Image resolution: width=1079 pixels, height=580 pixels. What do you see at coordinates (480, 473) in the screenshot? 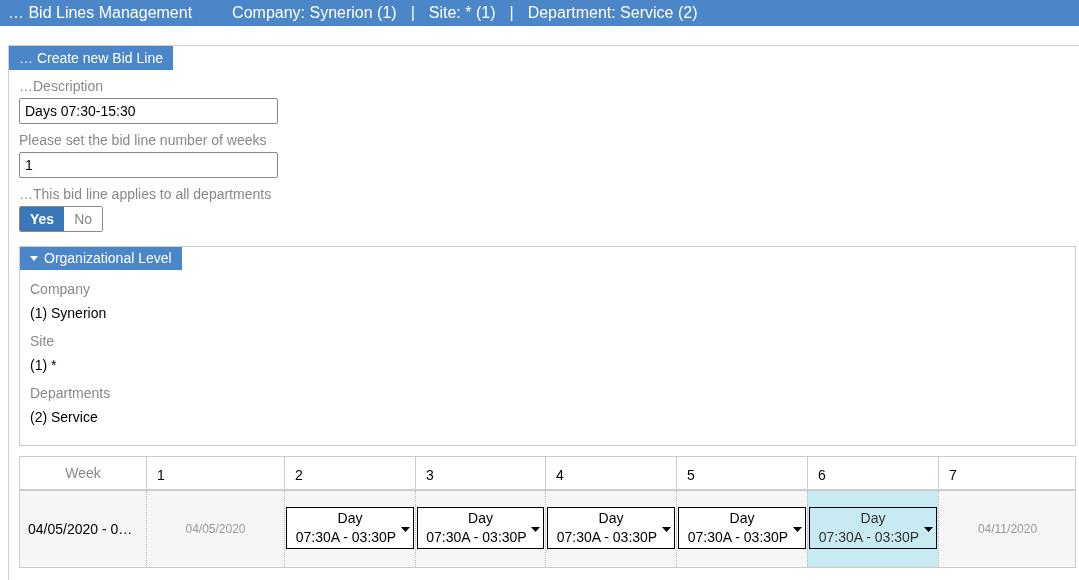
I see `column-header: 3` at bounding box center [480, 473].